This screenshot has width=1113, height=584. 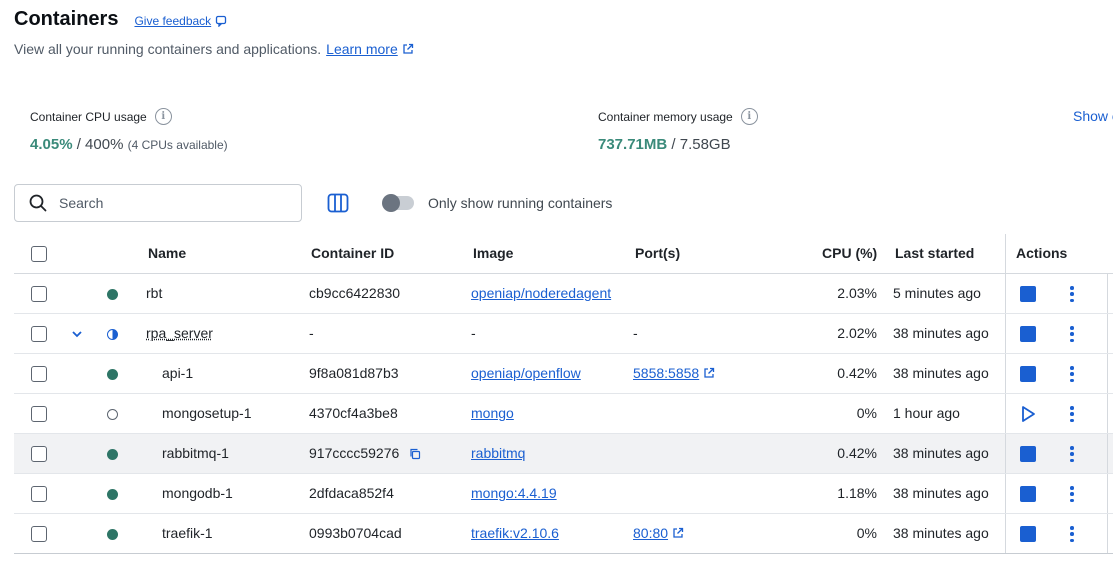 What do you see at coordinates (338, 203) in the screenshot?
I see `columns-button` at bounding box center [338, 203].